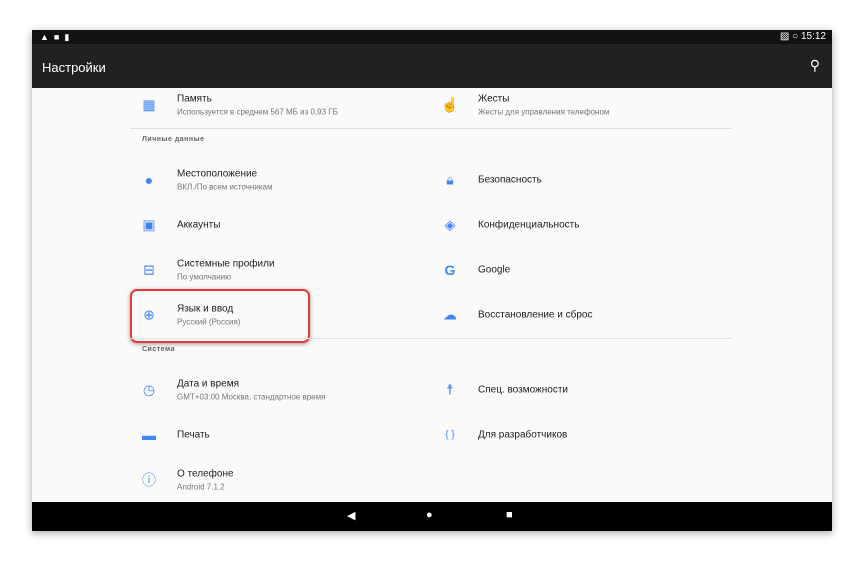 The height and width of the screenshot is (564, 864). What do you see at coordinates (450, 389) in the screenshot?
I see `accessibility-icon: ☨` at bounding box center [450, 389].